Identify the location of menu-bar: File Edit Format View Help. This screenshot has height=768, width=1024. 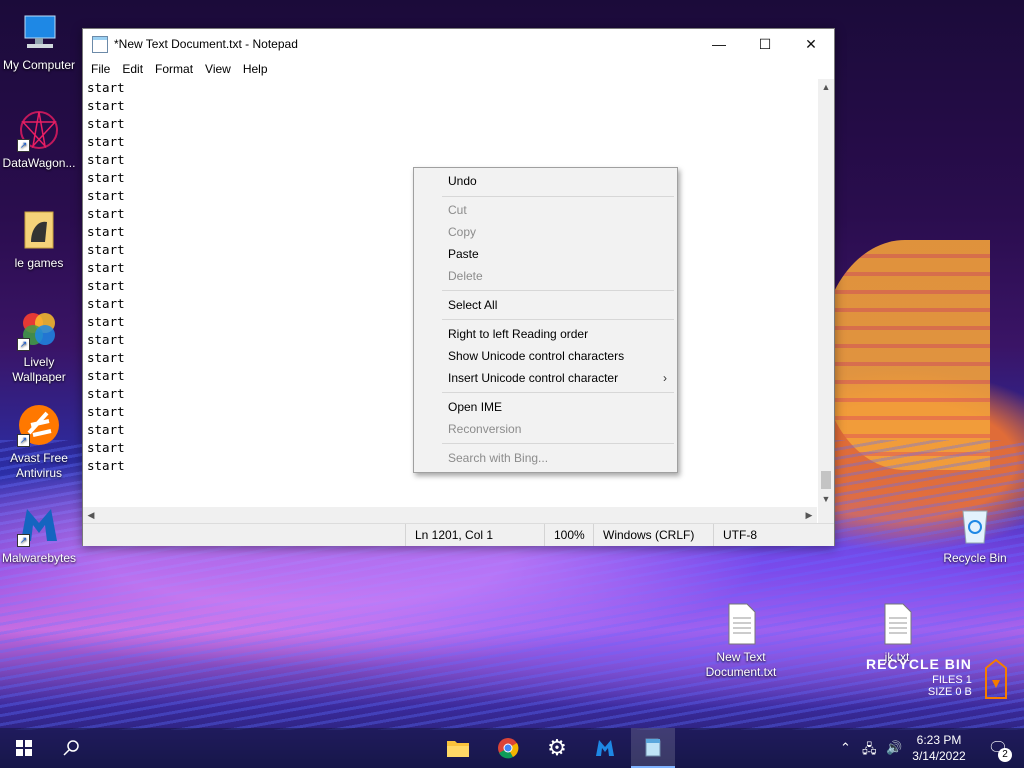
(458, 69).